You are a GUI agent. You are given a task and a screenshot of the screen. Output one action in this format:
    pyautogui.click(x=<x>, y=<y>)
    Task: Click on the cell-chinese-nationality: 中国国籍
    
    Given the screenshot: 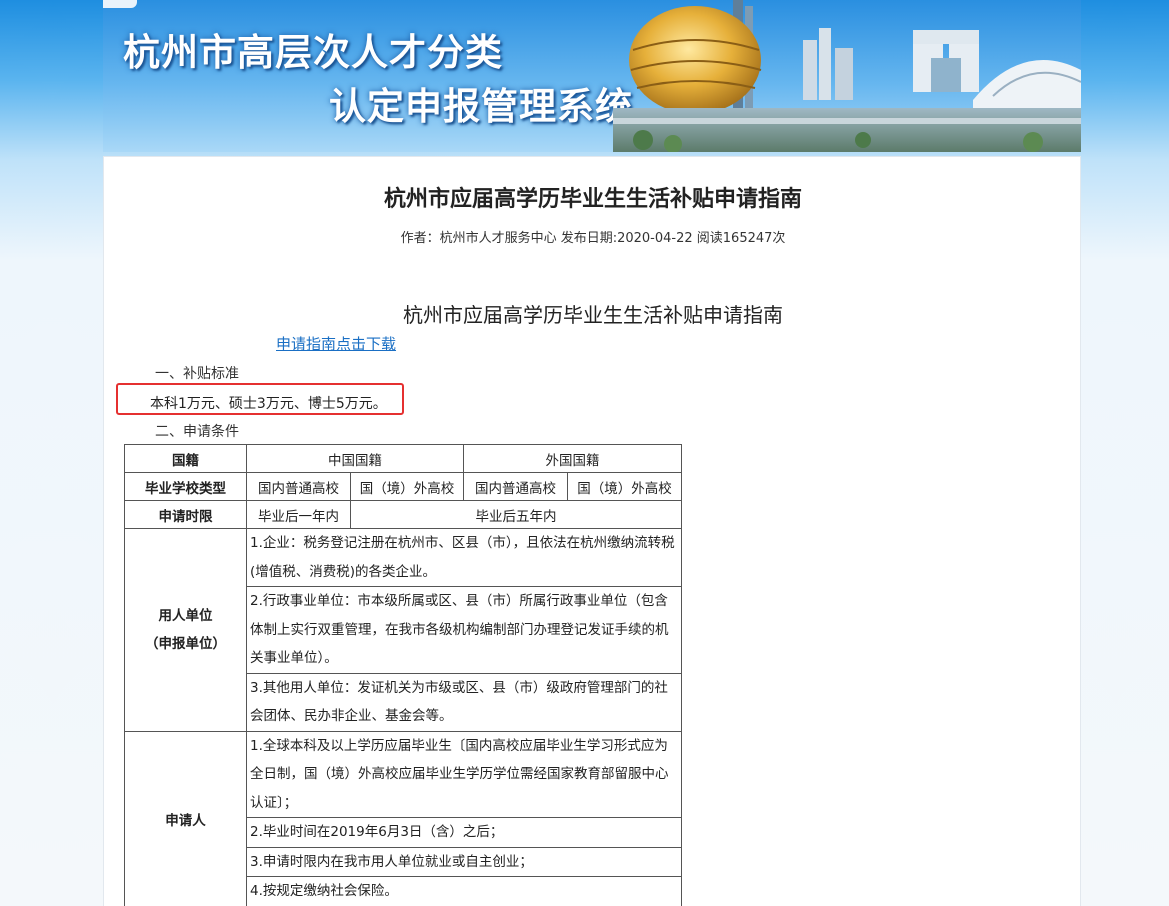 What is the action you would take?
    pyautogui.click(x=355, y=458)
    